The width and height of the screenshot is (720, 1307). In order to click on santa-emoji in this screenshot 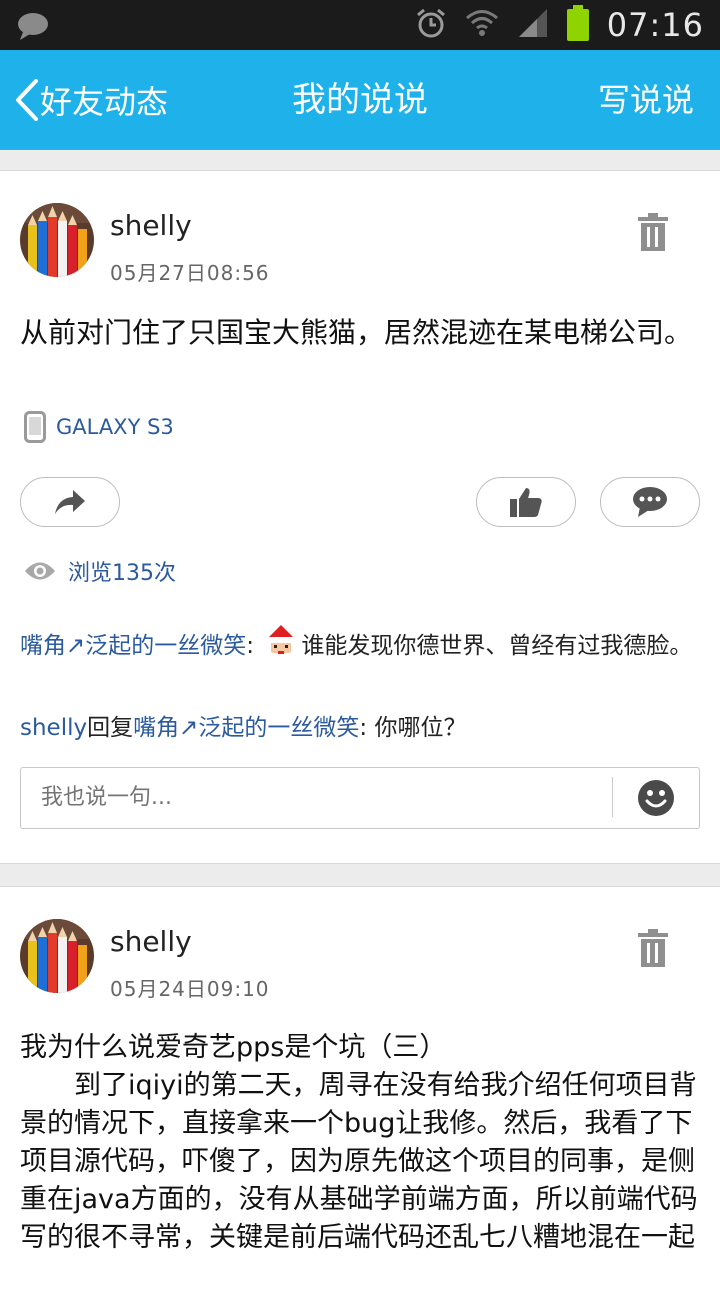, I will do `click(283, 642)`.